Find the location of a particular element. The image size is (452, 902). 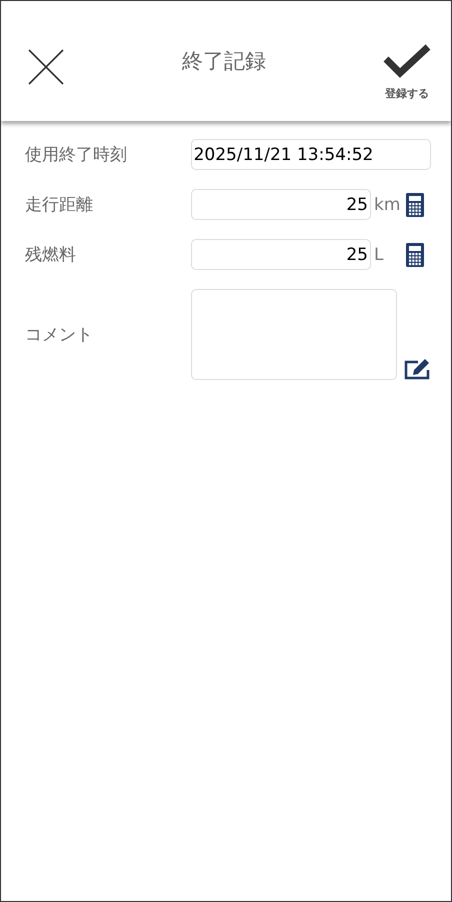

check-icon is located at coordinates (407, 61).